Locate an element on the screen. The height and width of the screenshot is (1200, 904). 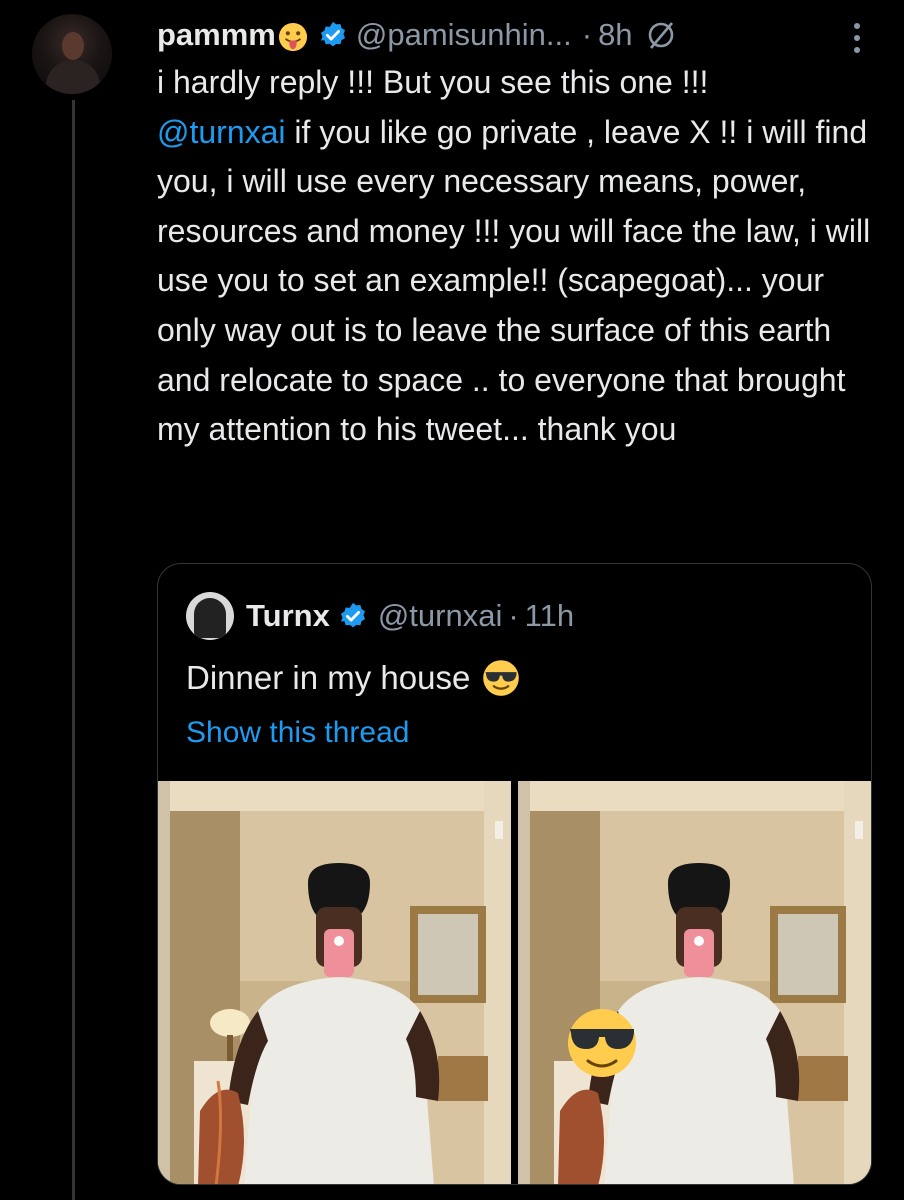
quoted-tweet-header: Turnx @turnxai · 11h is located at coordinates (380, 616).